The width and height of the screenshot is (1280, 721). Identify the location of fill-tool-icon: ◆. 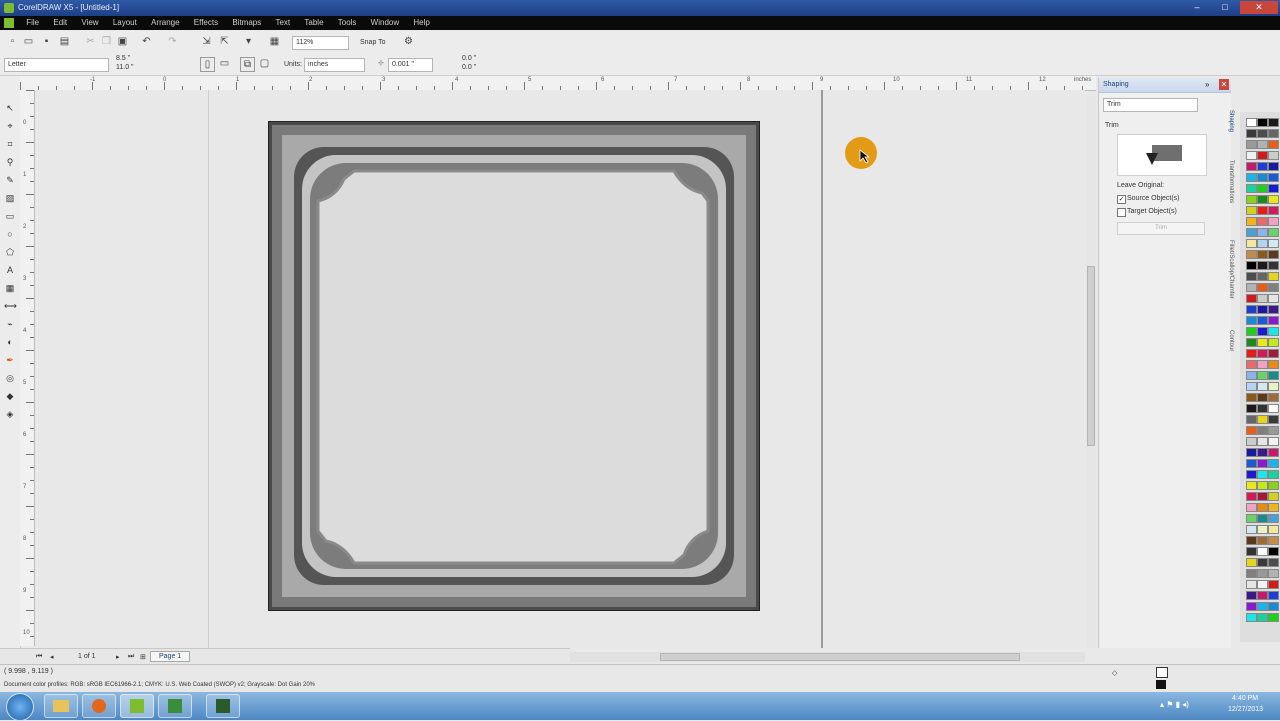
(10, 396).